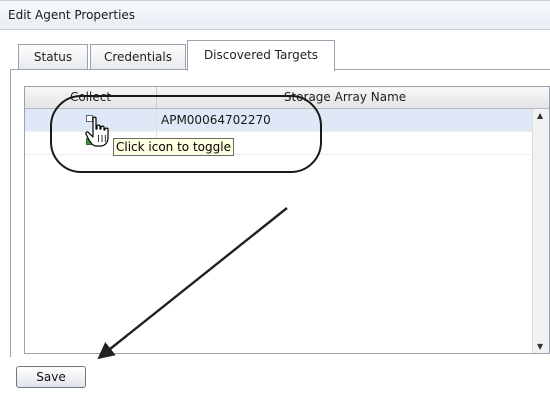  Describe the element at coordinates (51, 377) in the screenshot. I see `save-button: Save` at that location.